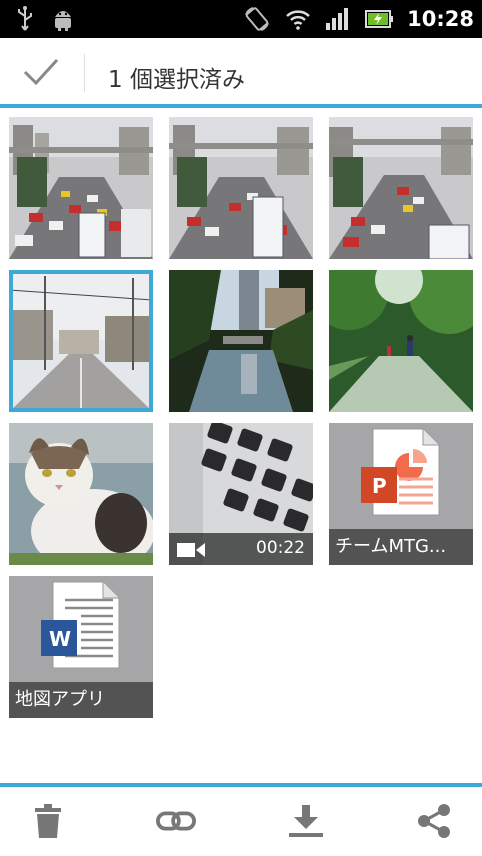 The width and height of the screenshot is (482, 856). I want to click on powerpoint-letter: P, so click(379, 486).